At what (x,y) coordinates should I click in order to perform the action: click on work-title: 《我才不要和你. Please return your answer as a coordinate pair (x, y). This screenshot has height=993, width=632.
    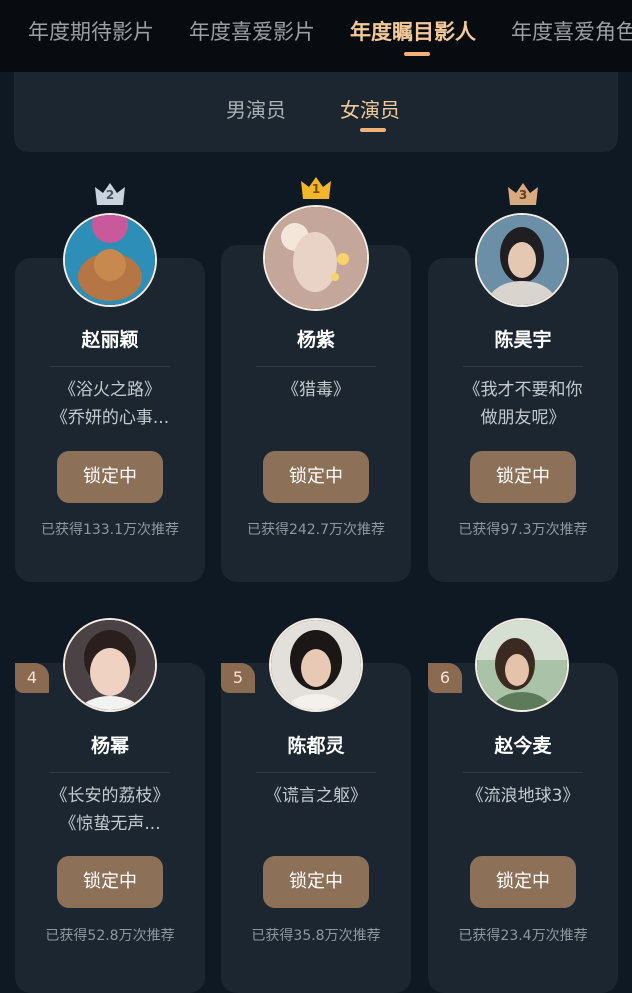
    Looking at the image, I should click on (523, 390).